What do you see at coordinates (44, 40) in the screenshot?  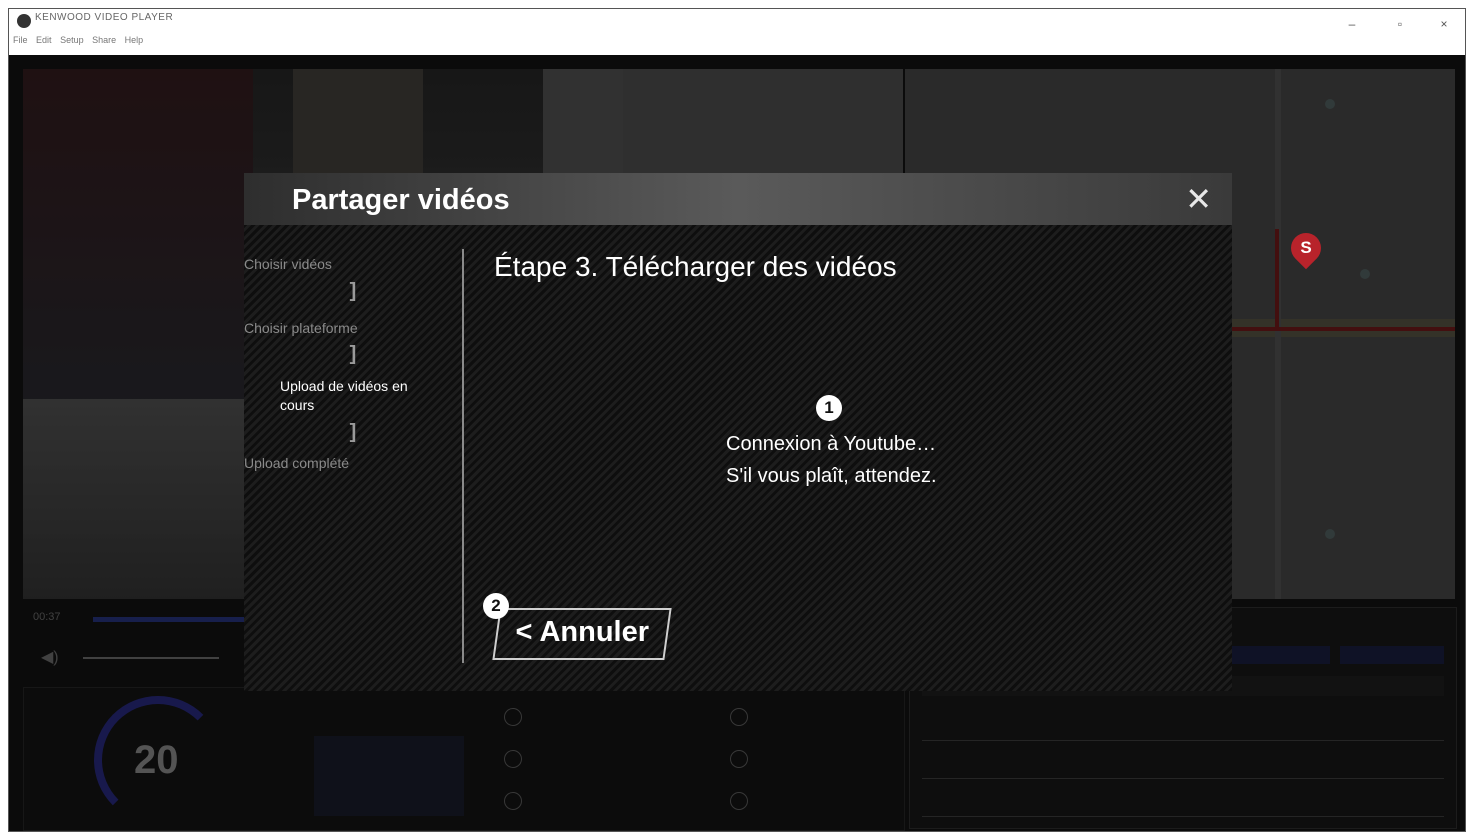 I see `menu-edit: Edit` at bounding box center [44, 40].